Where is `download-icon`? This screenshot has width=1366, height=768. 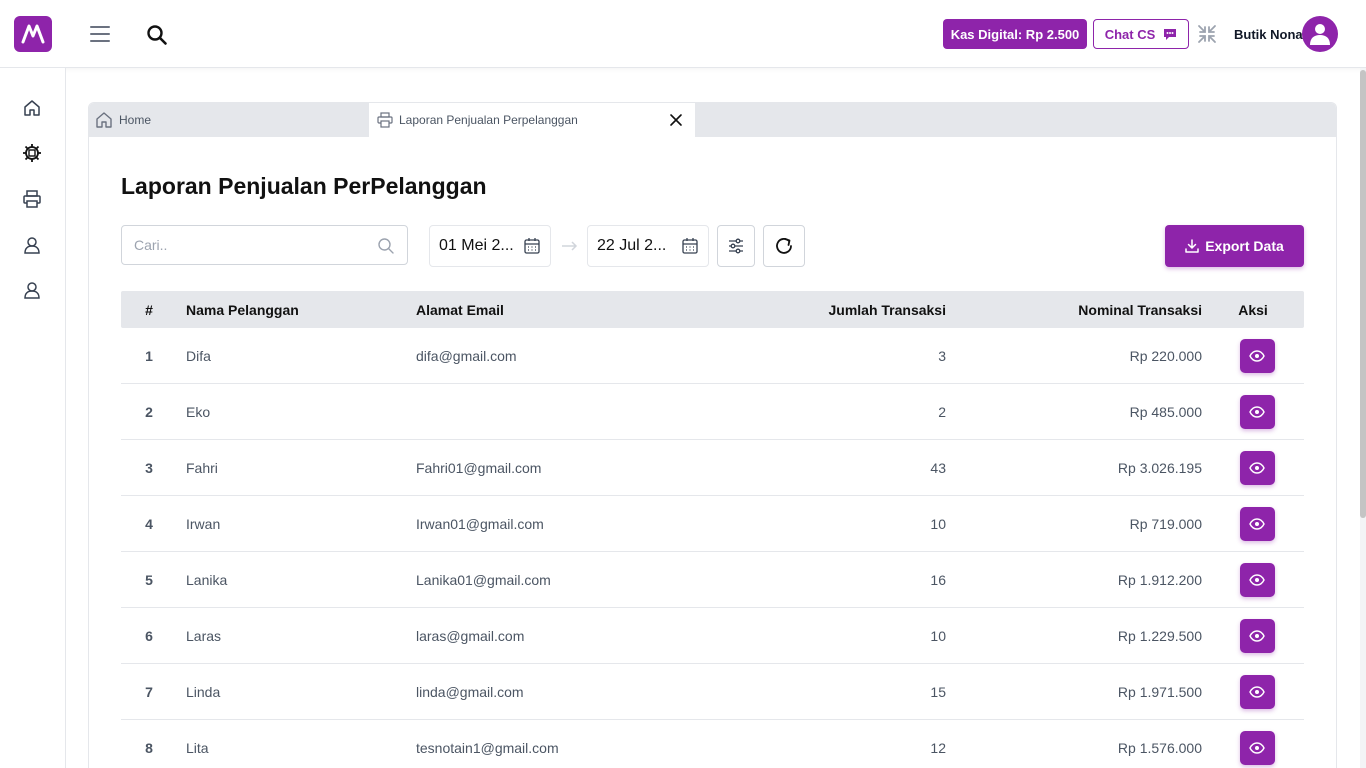
download-icon is located at coordinates (1192, 246).